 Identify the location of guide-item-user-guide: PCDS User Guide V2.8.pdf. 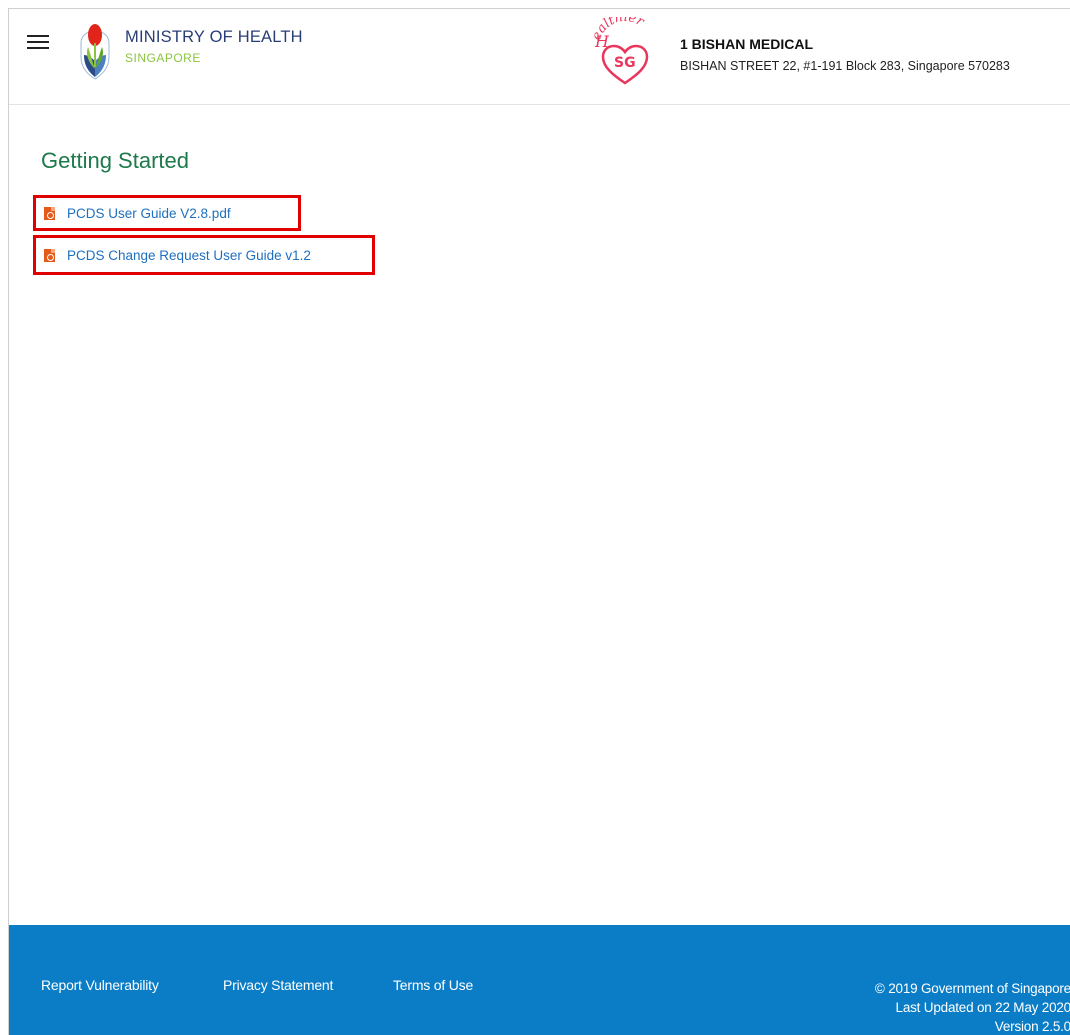
(167, 213).